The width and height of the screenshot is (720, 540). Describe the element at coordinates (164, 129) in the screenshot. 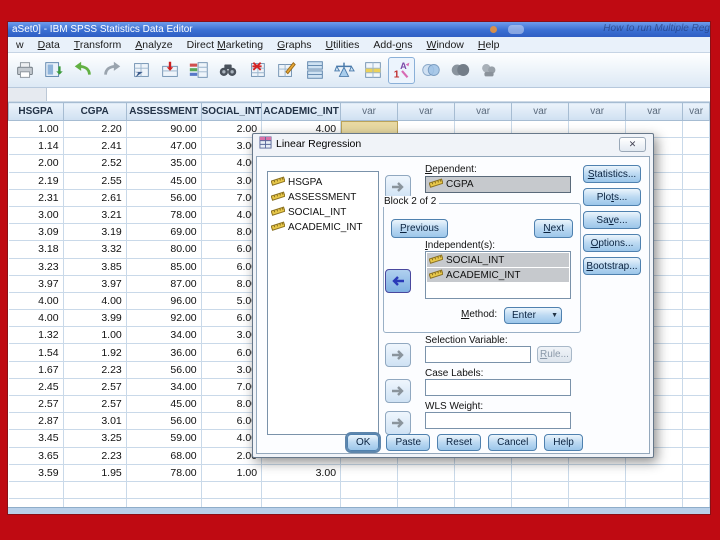

I see `cell: 90.00` at that location.